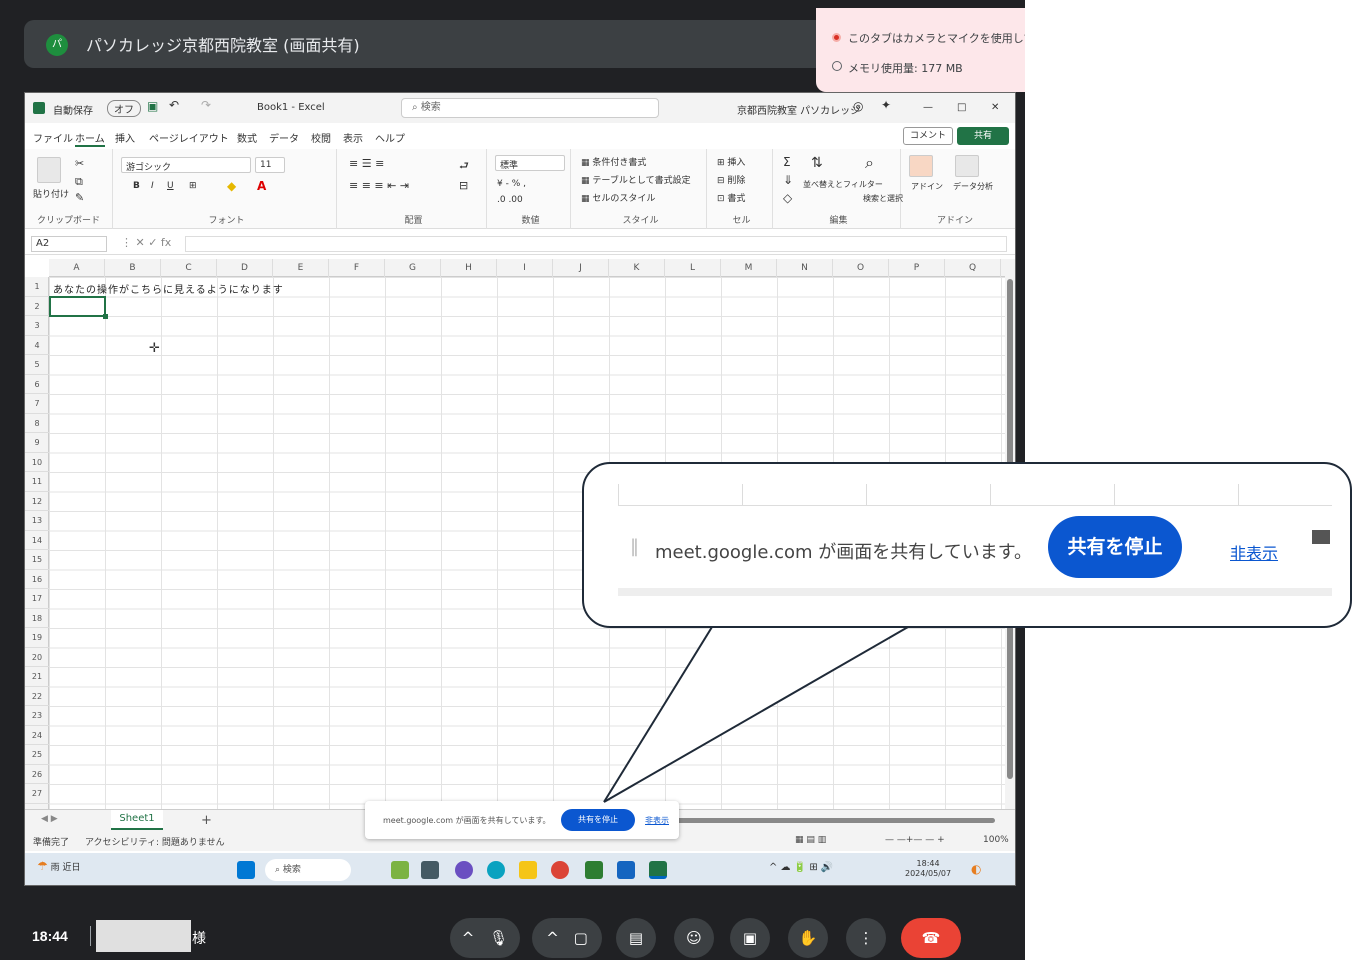  What do you see at coordinates (79, 197) in the screenshot?
I see `format-painter-icon: ✎` at bounding box center [79, 197].